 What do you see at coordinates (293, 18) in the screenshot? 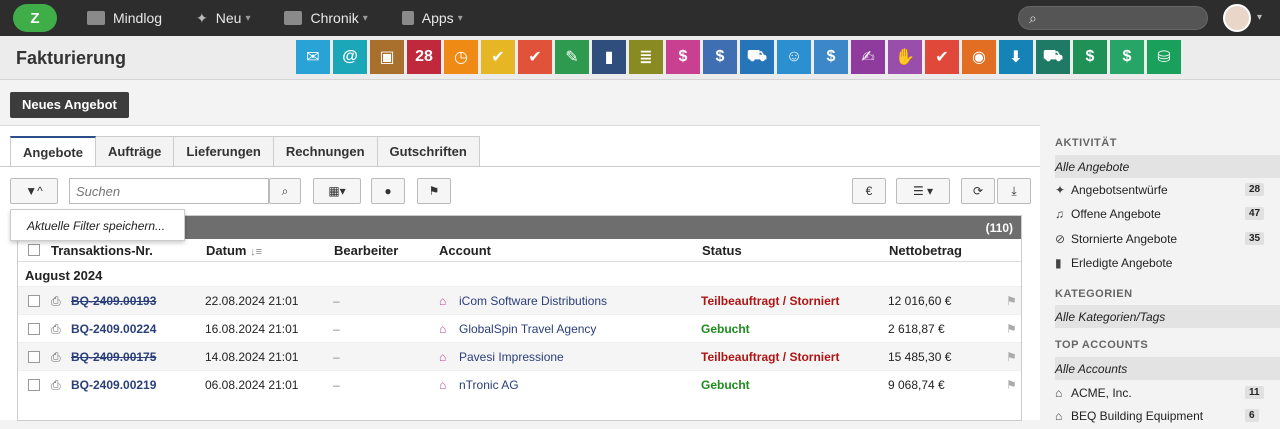
I see `monitor-icon` at bounding box center [293, 18].